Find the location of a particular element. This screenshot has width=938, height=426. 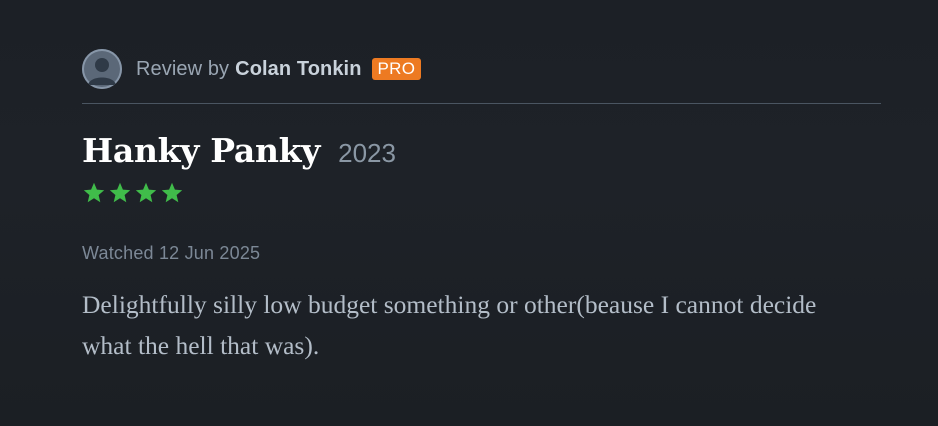

byline-text: Review by Colan Tonkin PRO is located at coordinates (279, 69).